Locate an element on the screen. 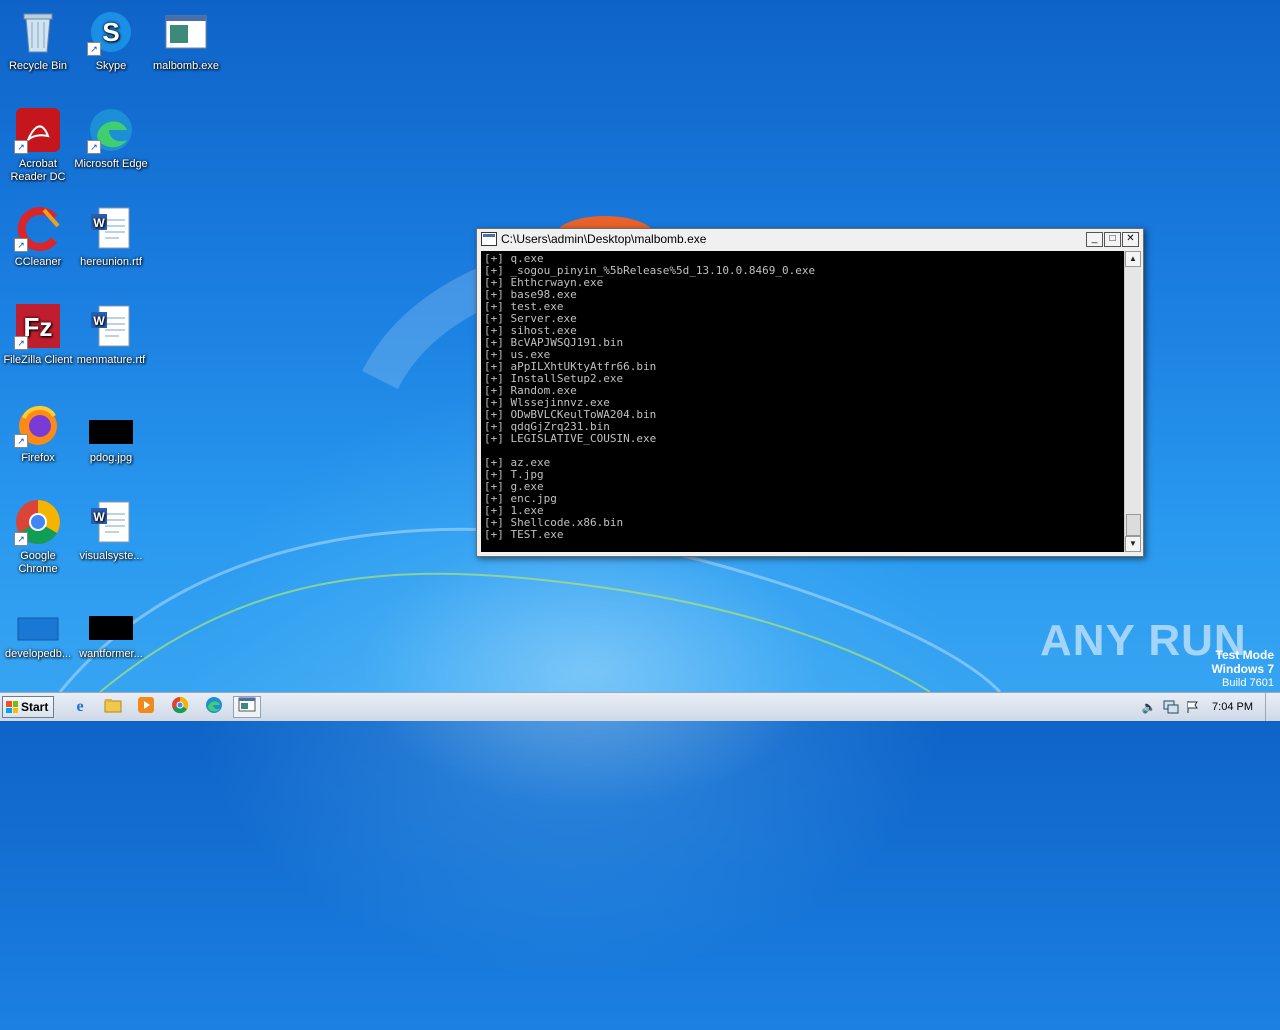 This screenshot has height=1030, width=1280. action-center-flag-icon is located at coordinates (1193, 707).